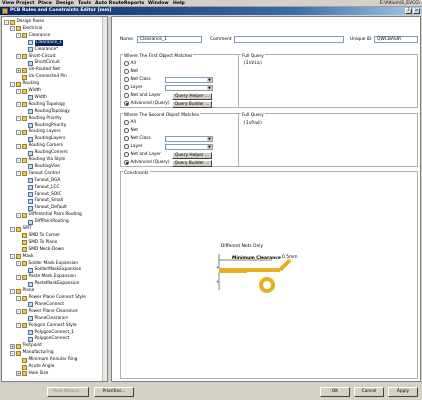 The image size is (422, 400). I want to click on second-option-radio: All, so click(130, 122).